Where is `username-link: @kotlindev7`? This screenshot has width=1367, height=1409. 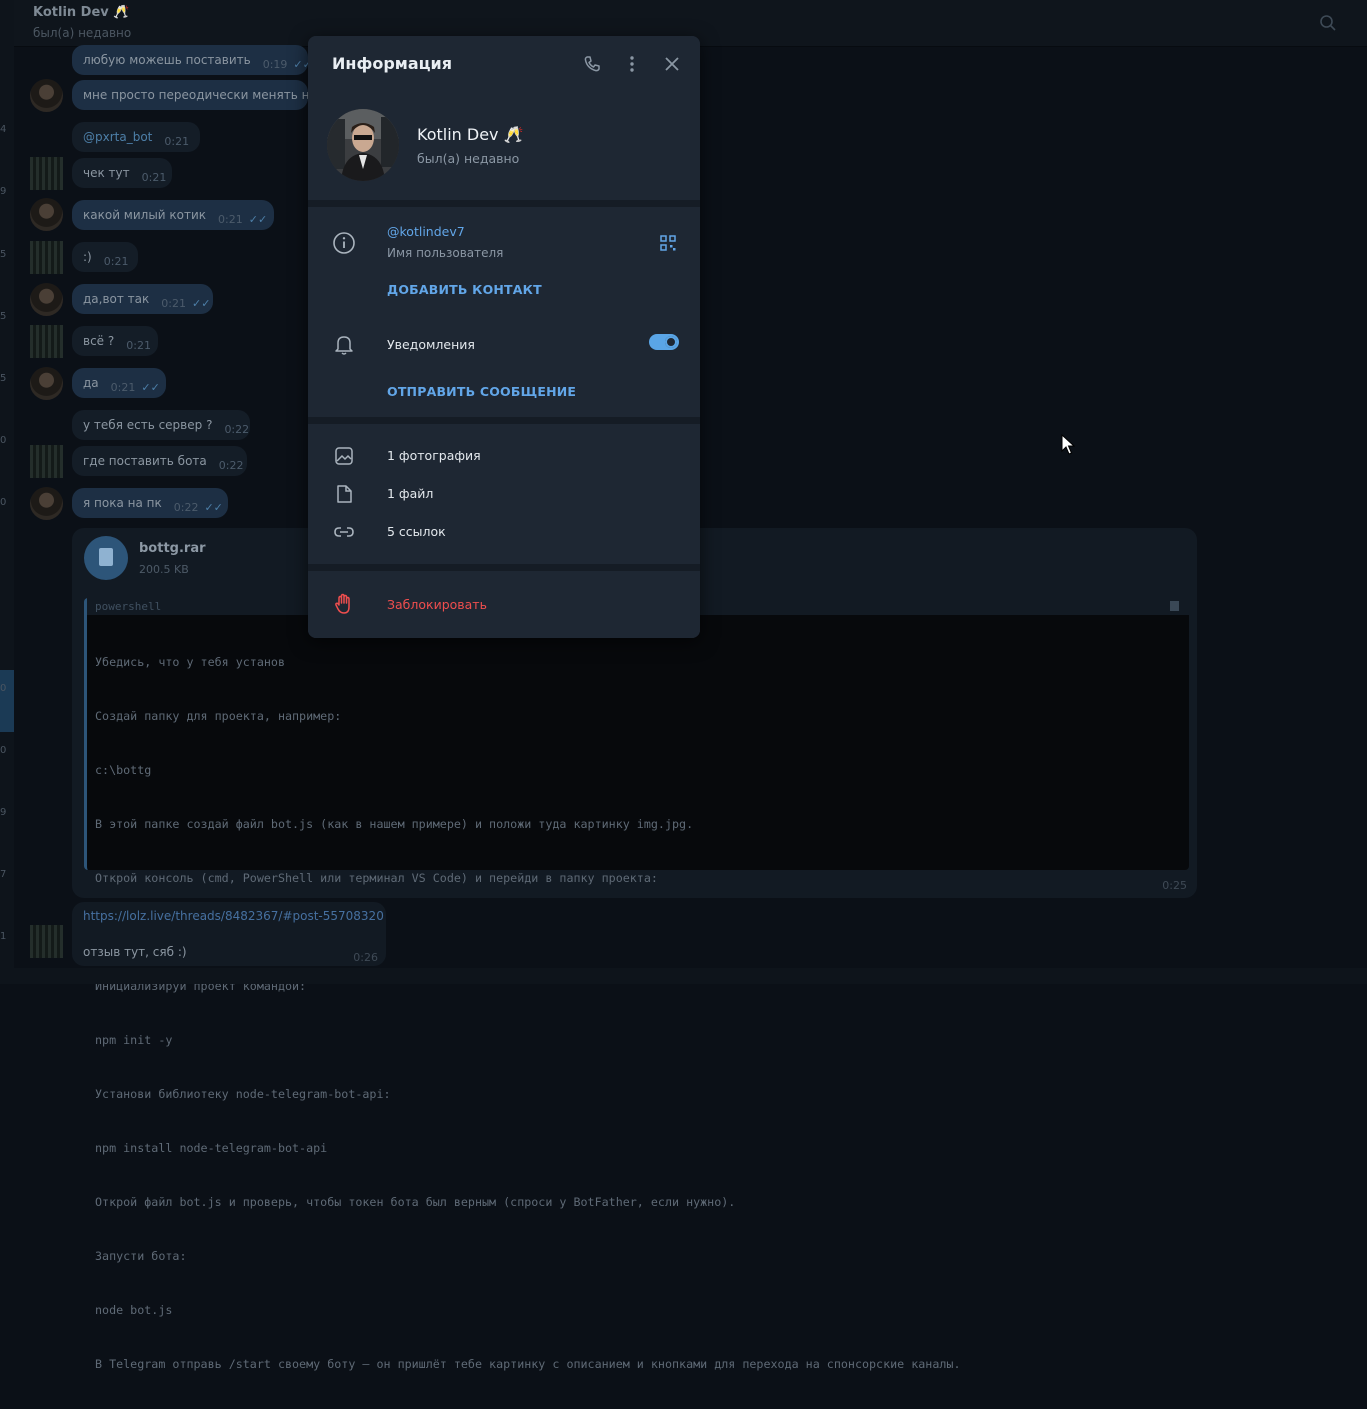
username-link: @kotlindev7 is located at coordinates (426, 231).